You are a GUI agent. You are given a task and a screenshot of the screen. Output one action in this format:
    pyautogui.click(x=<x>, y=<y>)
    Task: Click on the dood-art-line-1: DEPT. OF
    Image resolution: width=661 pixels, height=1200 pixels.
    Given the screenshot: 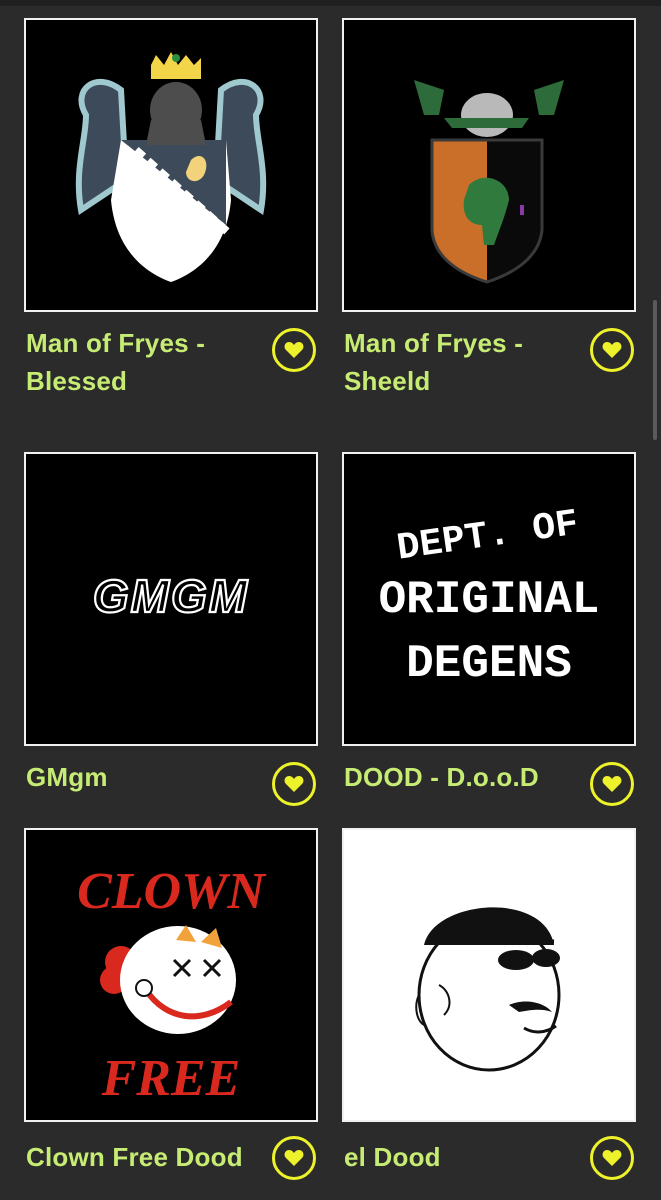 What is the action you would take?
    pyautogui.click(x=487, y=537)
    